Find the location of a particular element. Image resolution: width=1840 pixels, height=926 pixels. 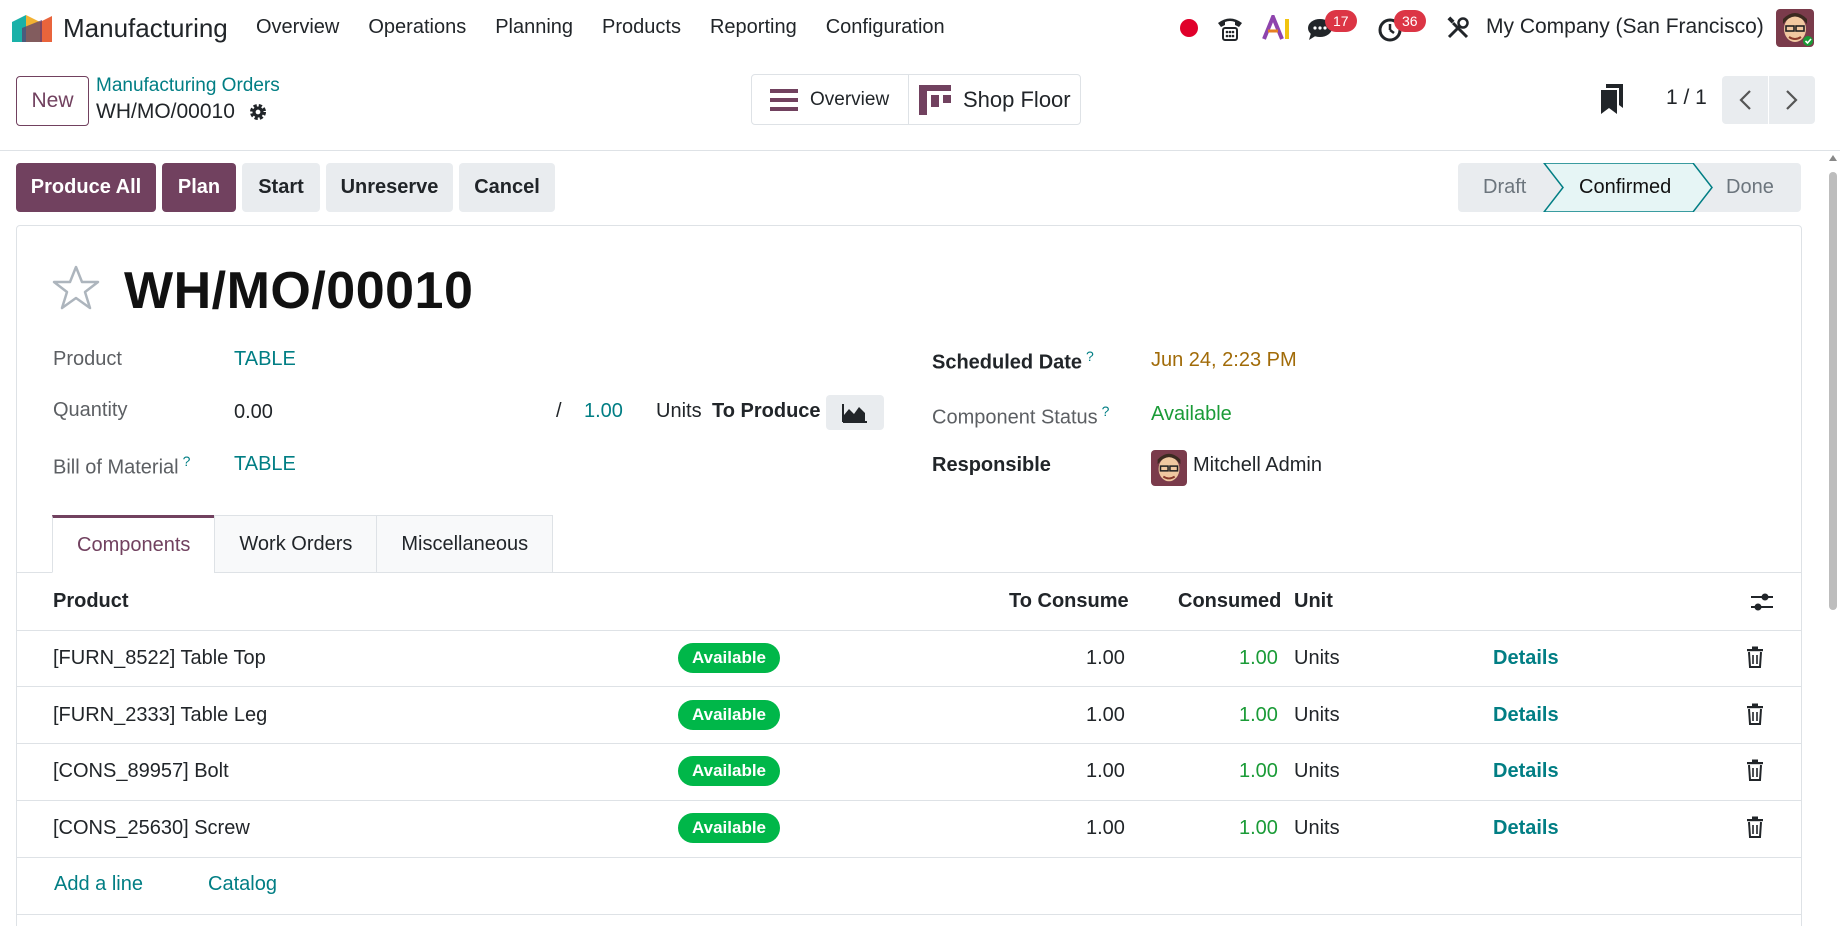

stage-confirmed: Confirmed is located at coordinates (1625, 187).